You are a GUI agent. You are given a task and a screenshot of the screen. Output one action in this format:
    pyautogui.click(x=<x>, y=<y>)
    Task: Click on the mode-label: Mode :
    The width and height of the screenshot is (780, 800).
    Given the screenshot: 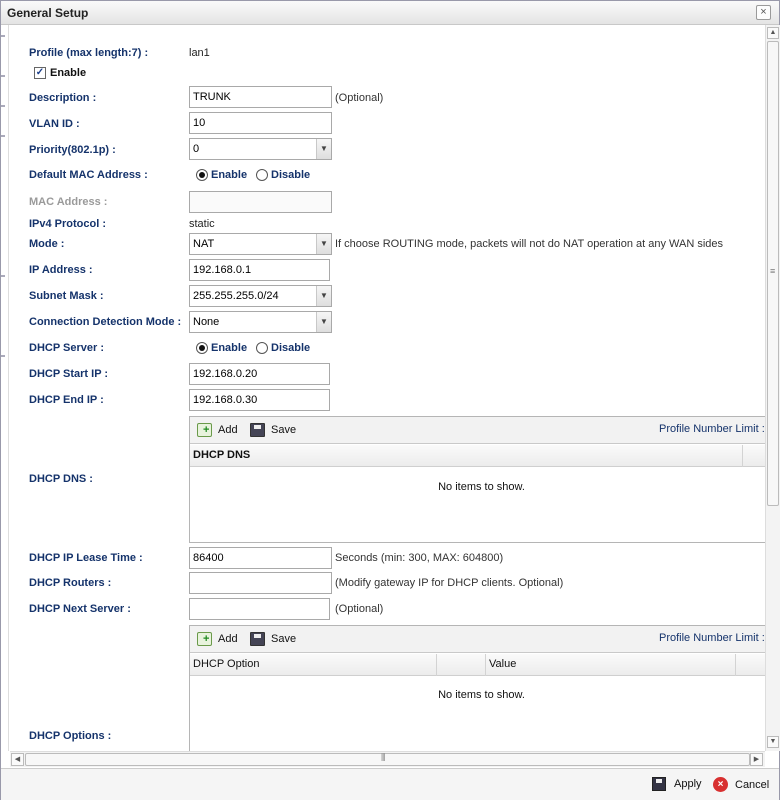 What is the action you would take?
    pyautogui.click(x=47, y=244)
    